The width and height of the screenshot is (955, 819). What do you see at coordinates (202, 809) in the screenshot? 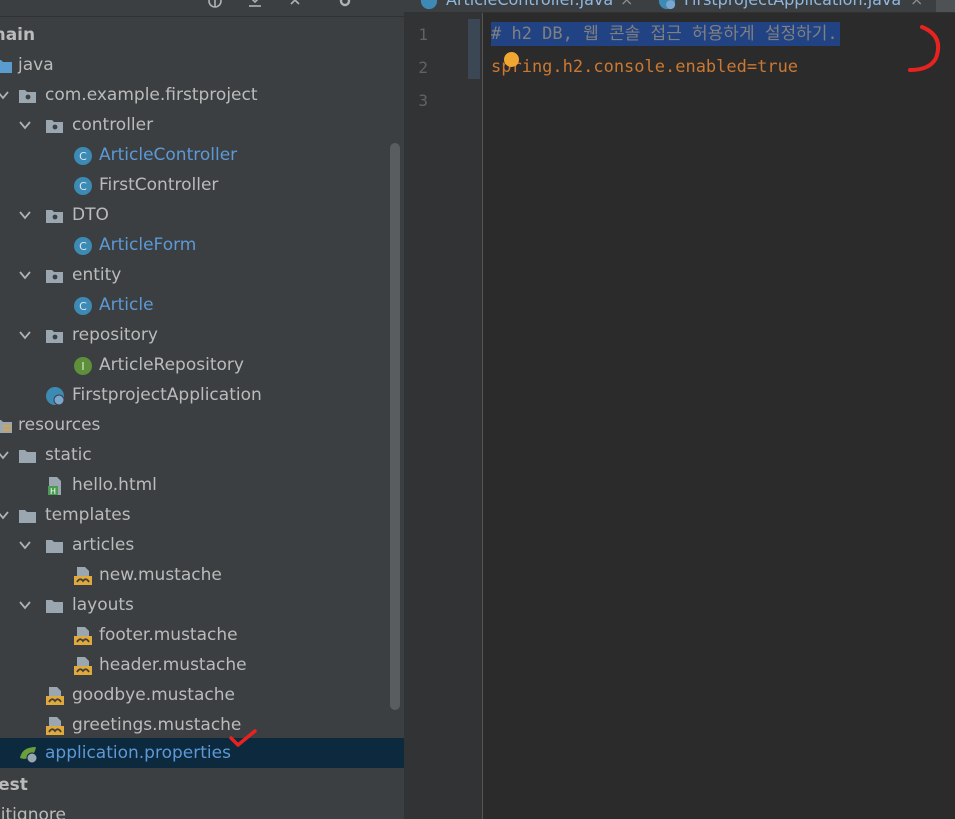
I see `tree-row-gitignore: gitignore` at bounding box center [202, 809].